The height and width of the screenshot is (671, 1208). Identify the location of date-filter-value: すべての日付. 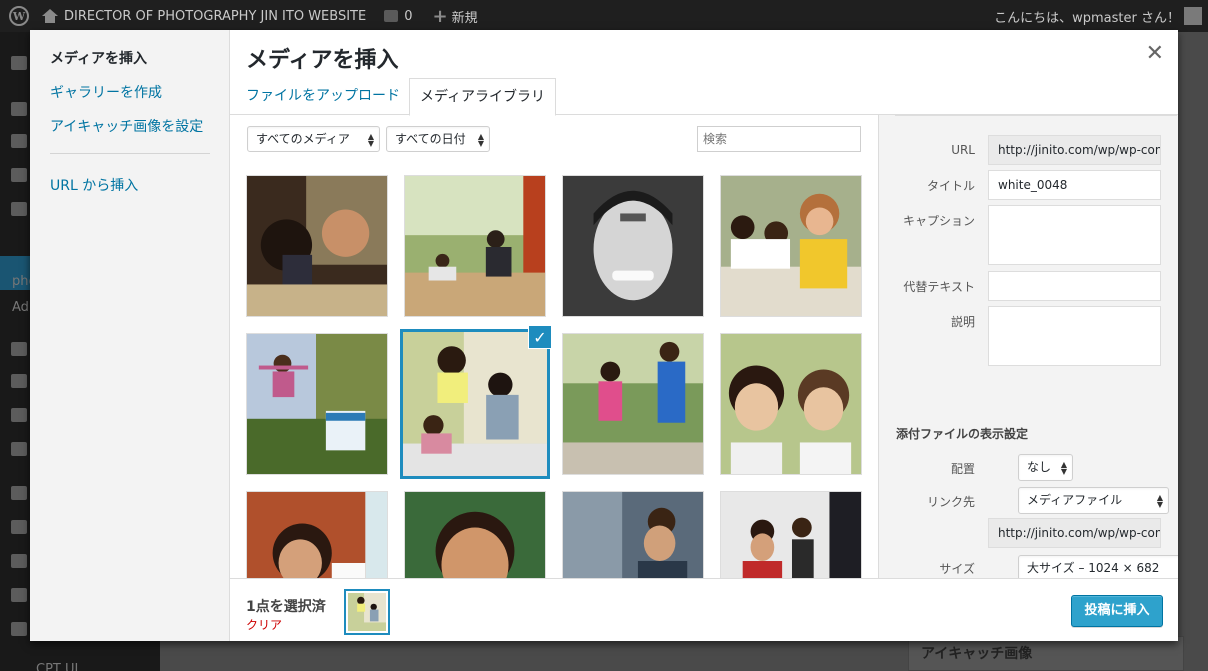
(430, 139).